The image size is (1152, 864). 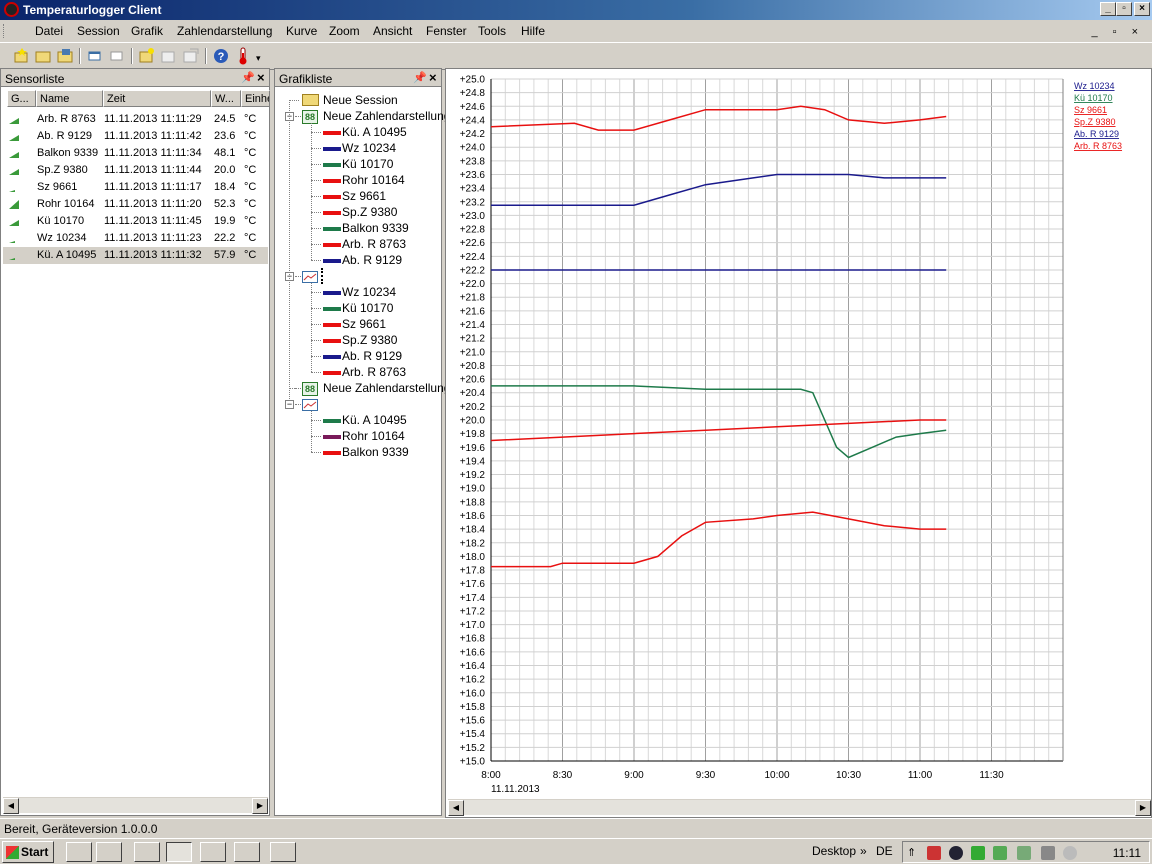 What do you see at coordinates (224, 31) in the screenshot?
I see `menu-zahlendarstellung: Zahlendarstellung` at bounding box center [224, 31].